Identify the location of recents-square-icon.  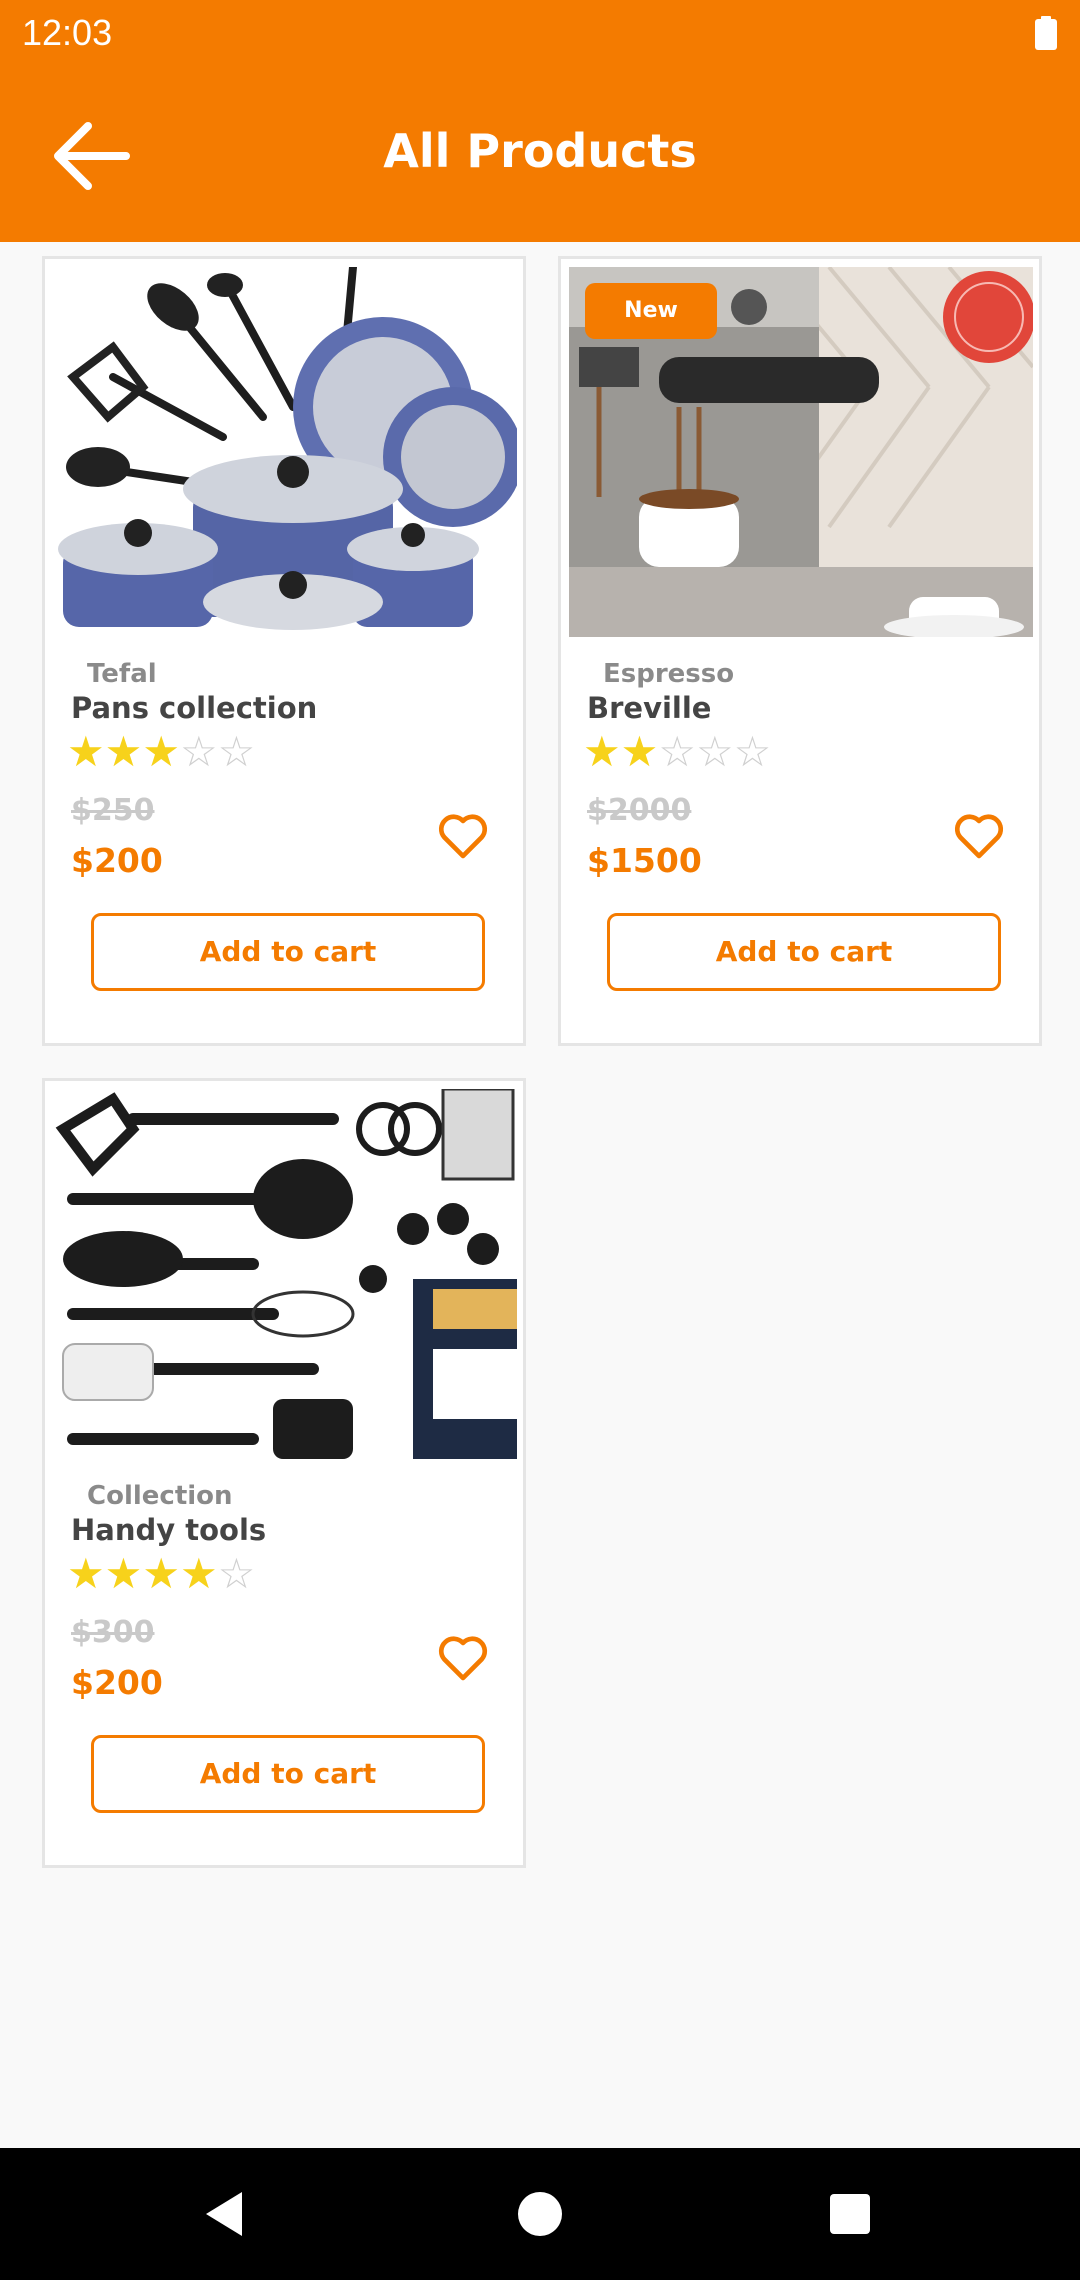
(850, 2214).